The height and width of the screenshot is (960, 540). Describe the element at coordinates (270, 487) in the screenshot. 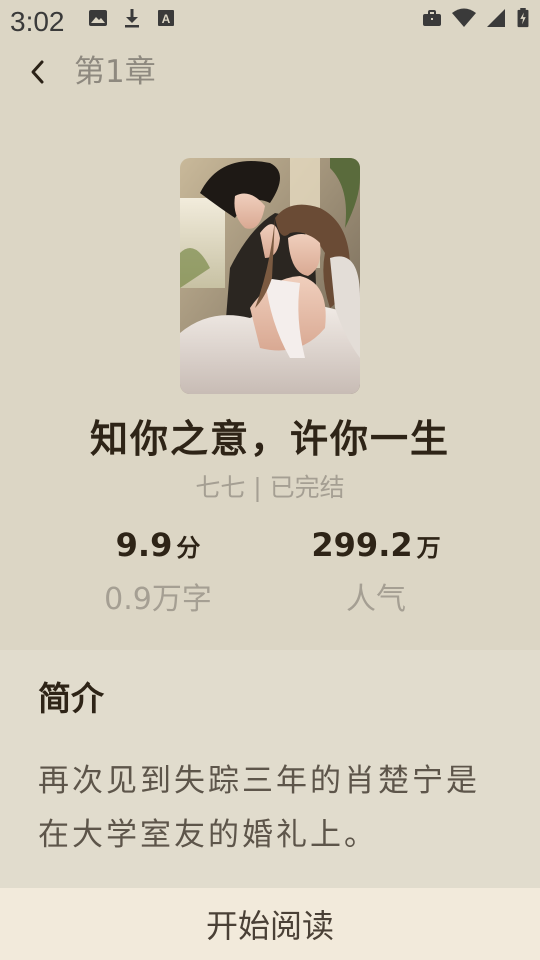

I see `book-meta: 七七 | 已完结` at that location.